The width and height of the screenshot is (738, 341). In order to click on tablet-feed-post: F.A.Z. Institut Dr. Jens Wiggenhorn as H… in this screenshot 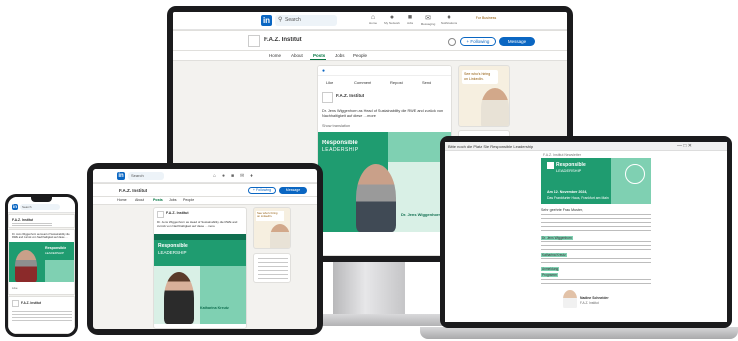, I will do `click(200, 268)`.